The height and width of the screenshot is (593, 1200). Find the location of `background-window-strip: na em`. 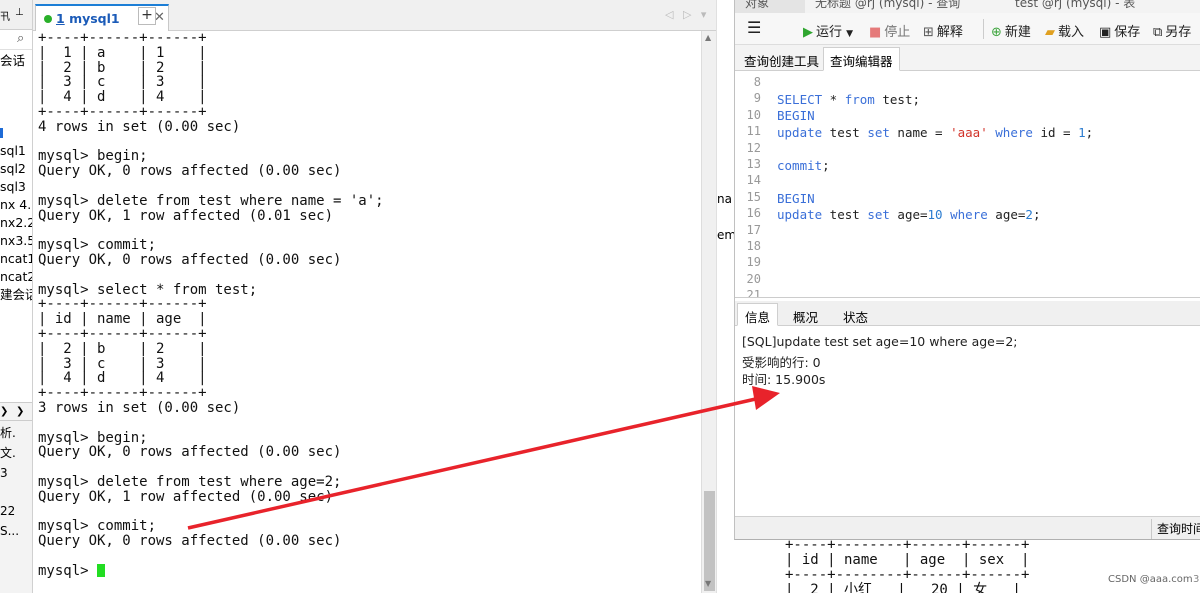

background-window-strip: na em is located at coordinates (725, 296).